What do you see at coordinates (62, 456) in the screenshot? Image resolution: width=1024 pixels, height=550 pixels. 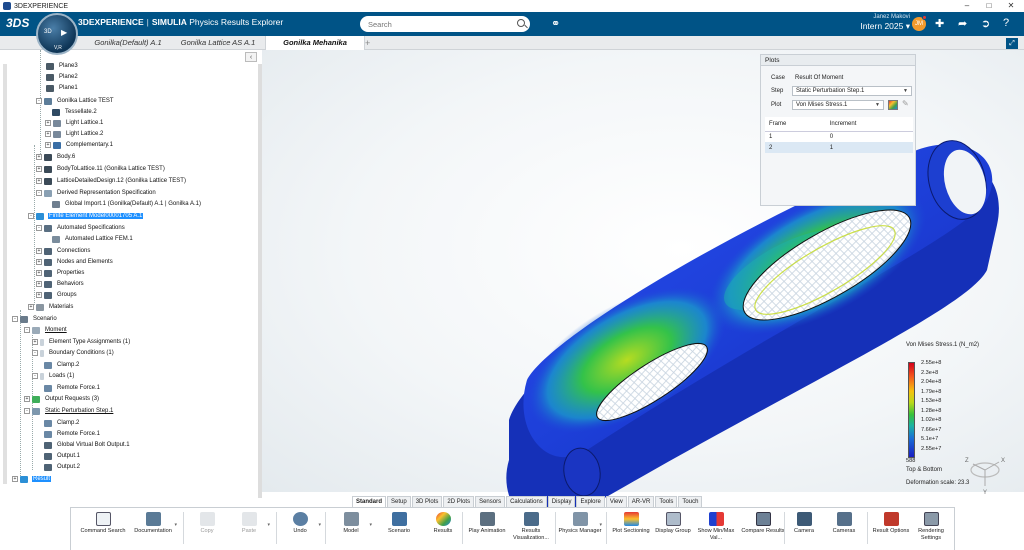 I see `tree-node-output1: Output.1` at bounding box center [62, 456].